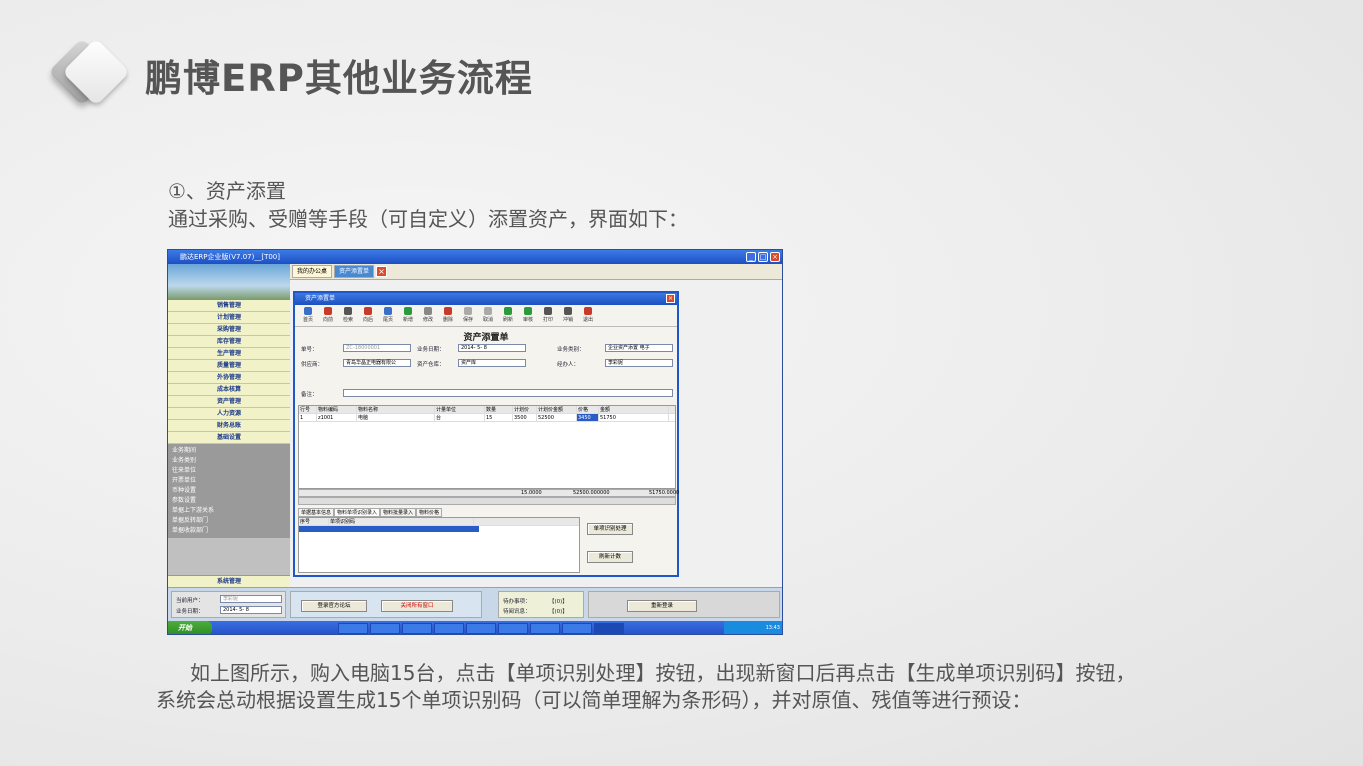 This screenshot has width=1363, height=766. What do you see at coordinates (429, 512) in the screenshot?
I see `sub-tab: 物料价格` at bounding box center [429, 512].